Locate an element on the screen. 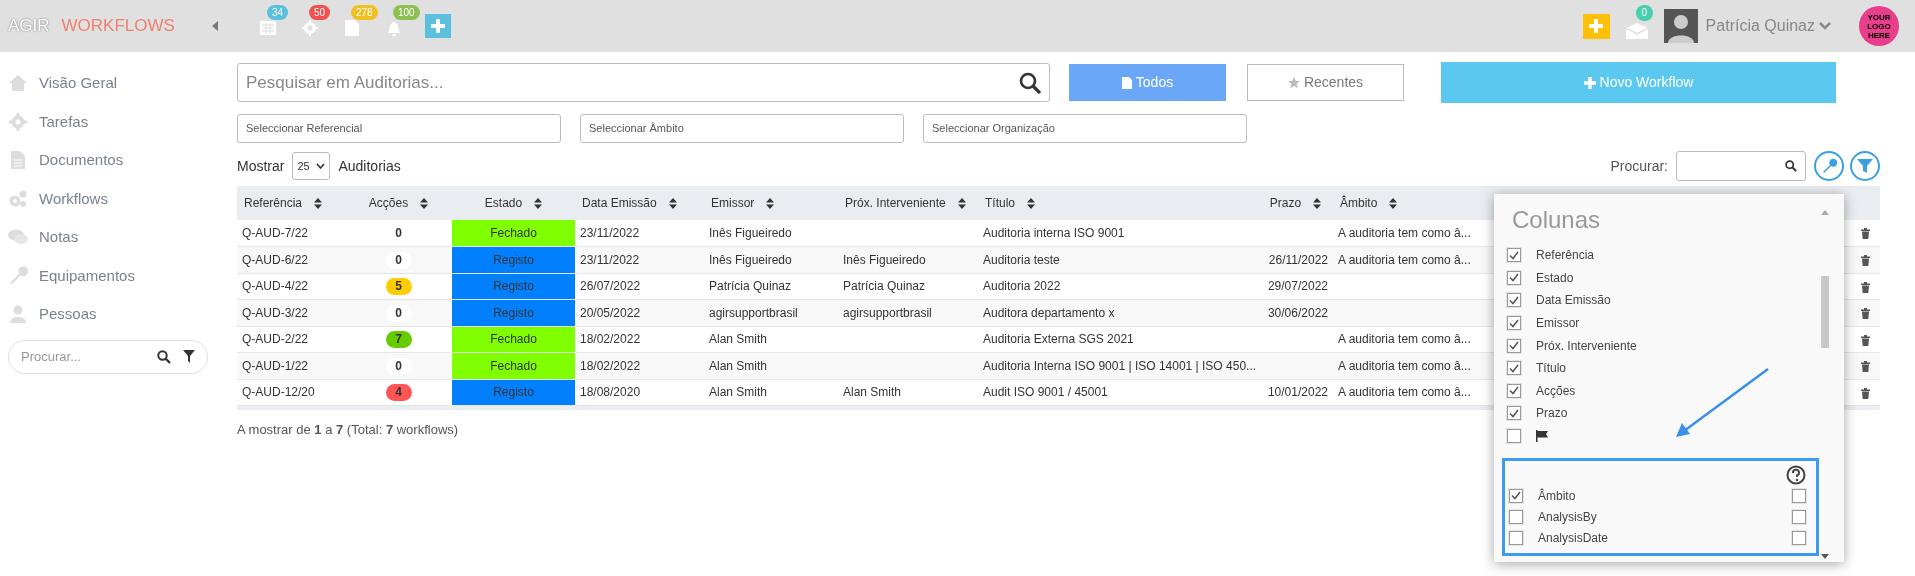 The height and width of the screenshot is (576, 1915). select-field: Seleccionar Organização is located at coordinates (1085, 128).